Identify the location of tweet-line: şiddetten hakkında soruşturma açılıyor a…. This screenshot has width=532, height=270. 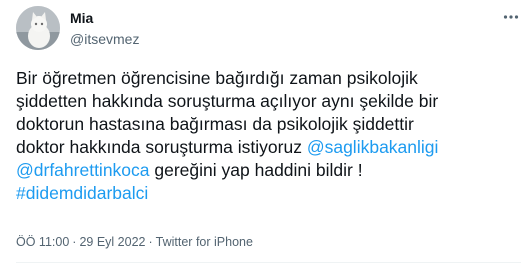
(227, 101).